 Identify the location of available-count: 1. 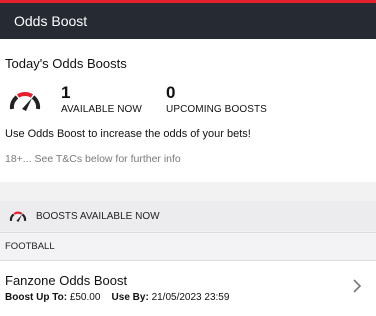
(66, 92).